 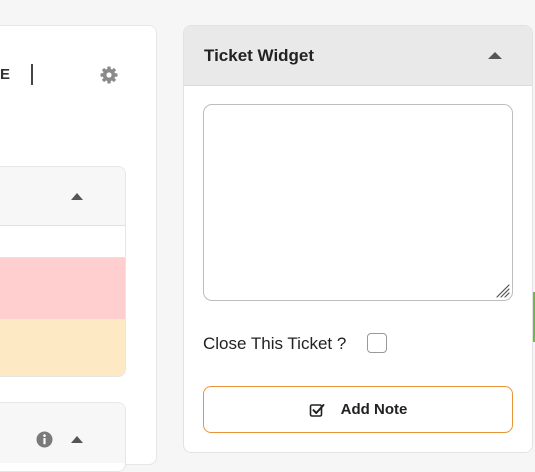 I want to click on add-note-label: Add Note, so click(x=374, y=409).